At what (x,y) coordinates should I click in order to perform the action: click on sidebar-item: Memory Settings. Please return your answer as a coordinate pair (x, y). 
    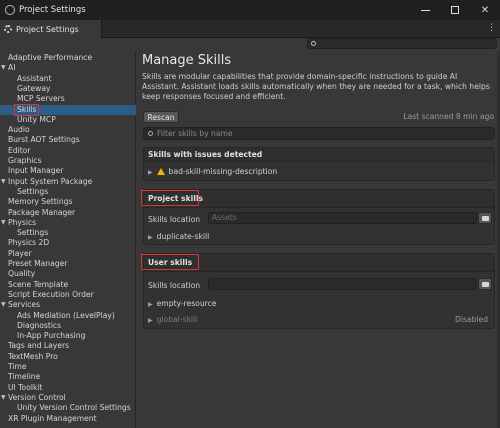
    Looking at the image, I should click on (68, 202).